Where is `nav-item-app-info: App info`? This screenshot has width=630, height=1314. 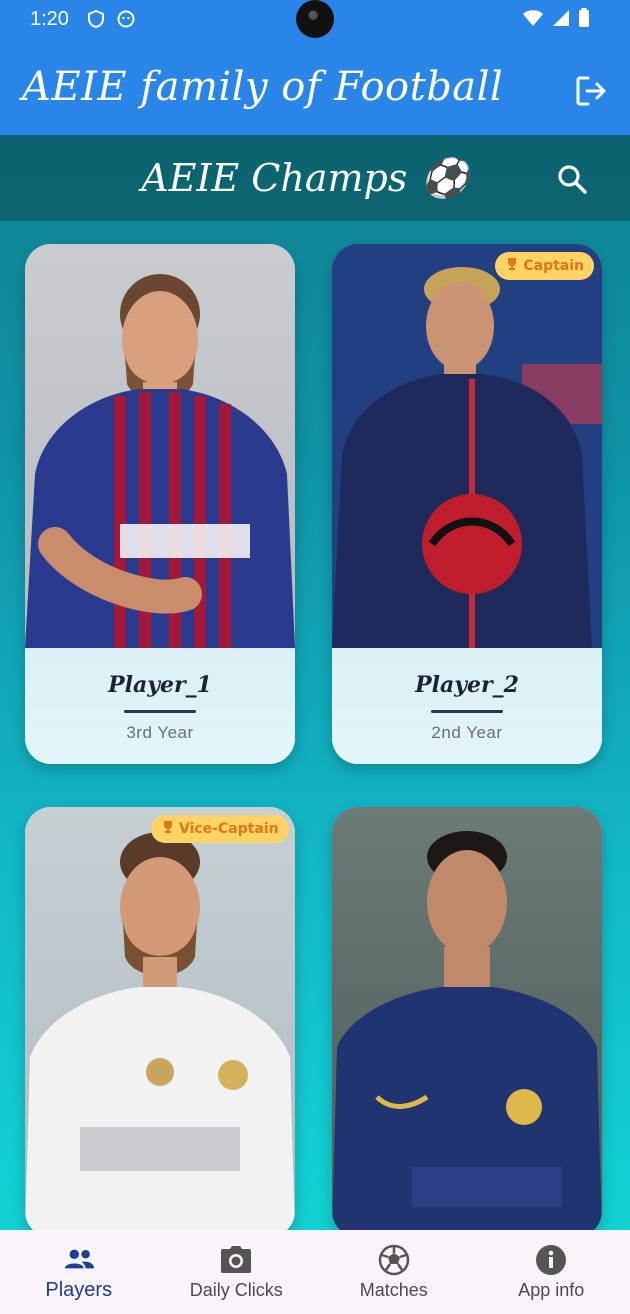 nav-item-app-info: App info is located at coordinates (551, 1272).